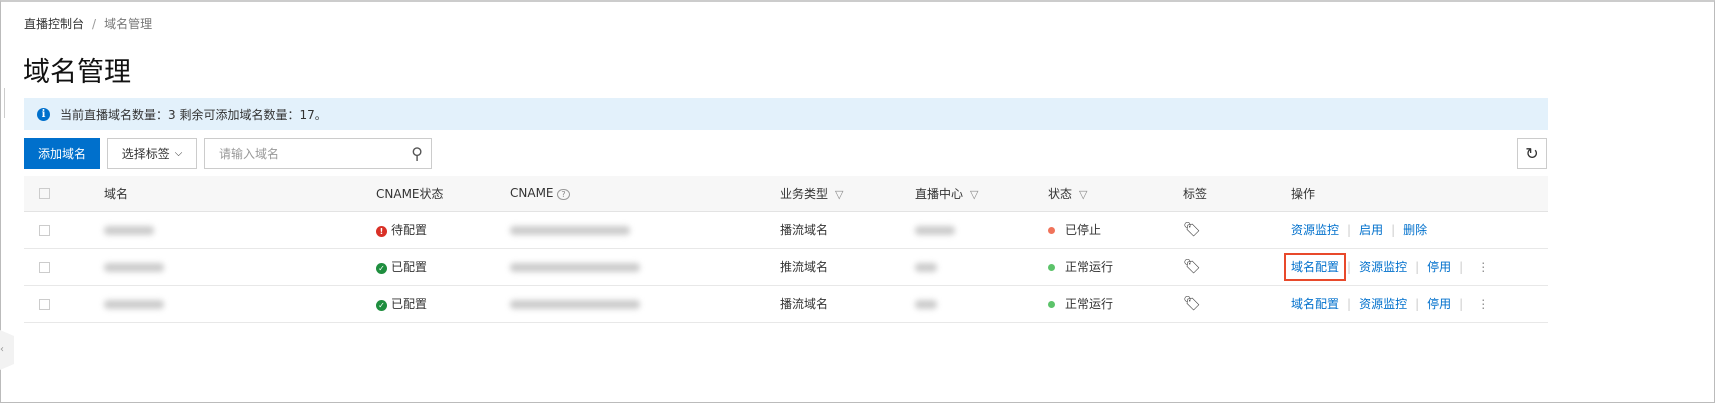  I want to click on refresh-icon: ↻, so click(1532, 153).